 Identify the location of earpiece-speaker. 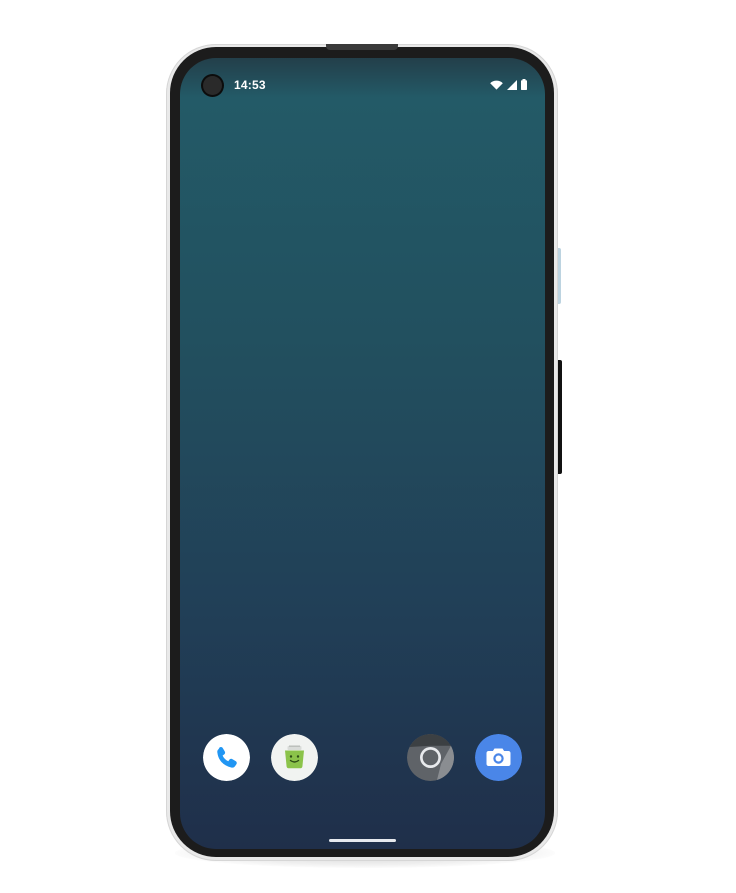
(362, 47).